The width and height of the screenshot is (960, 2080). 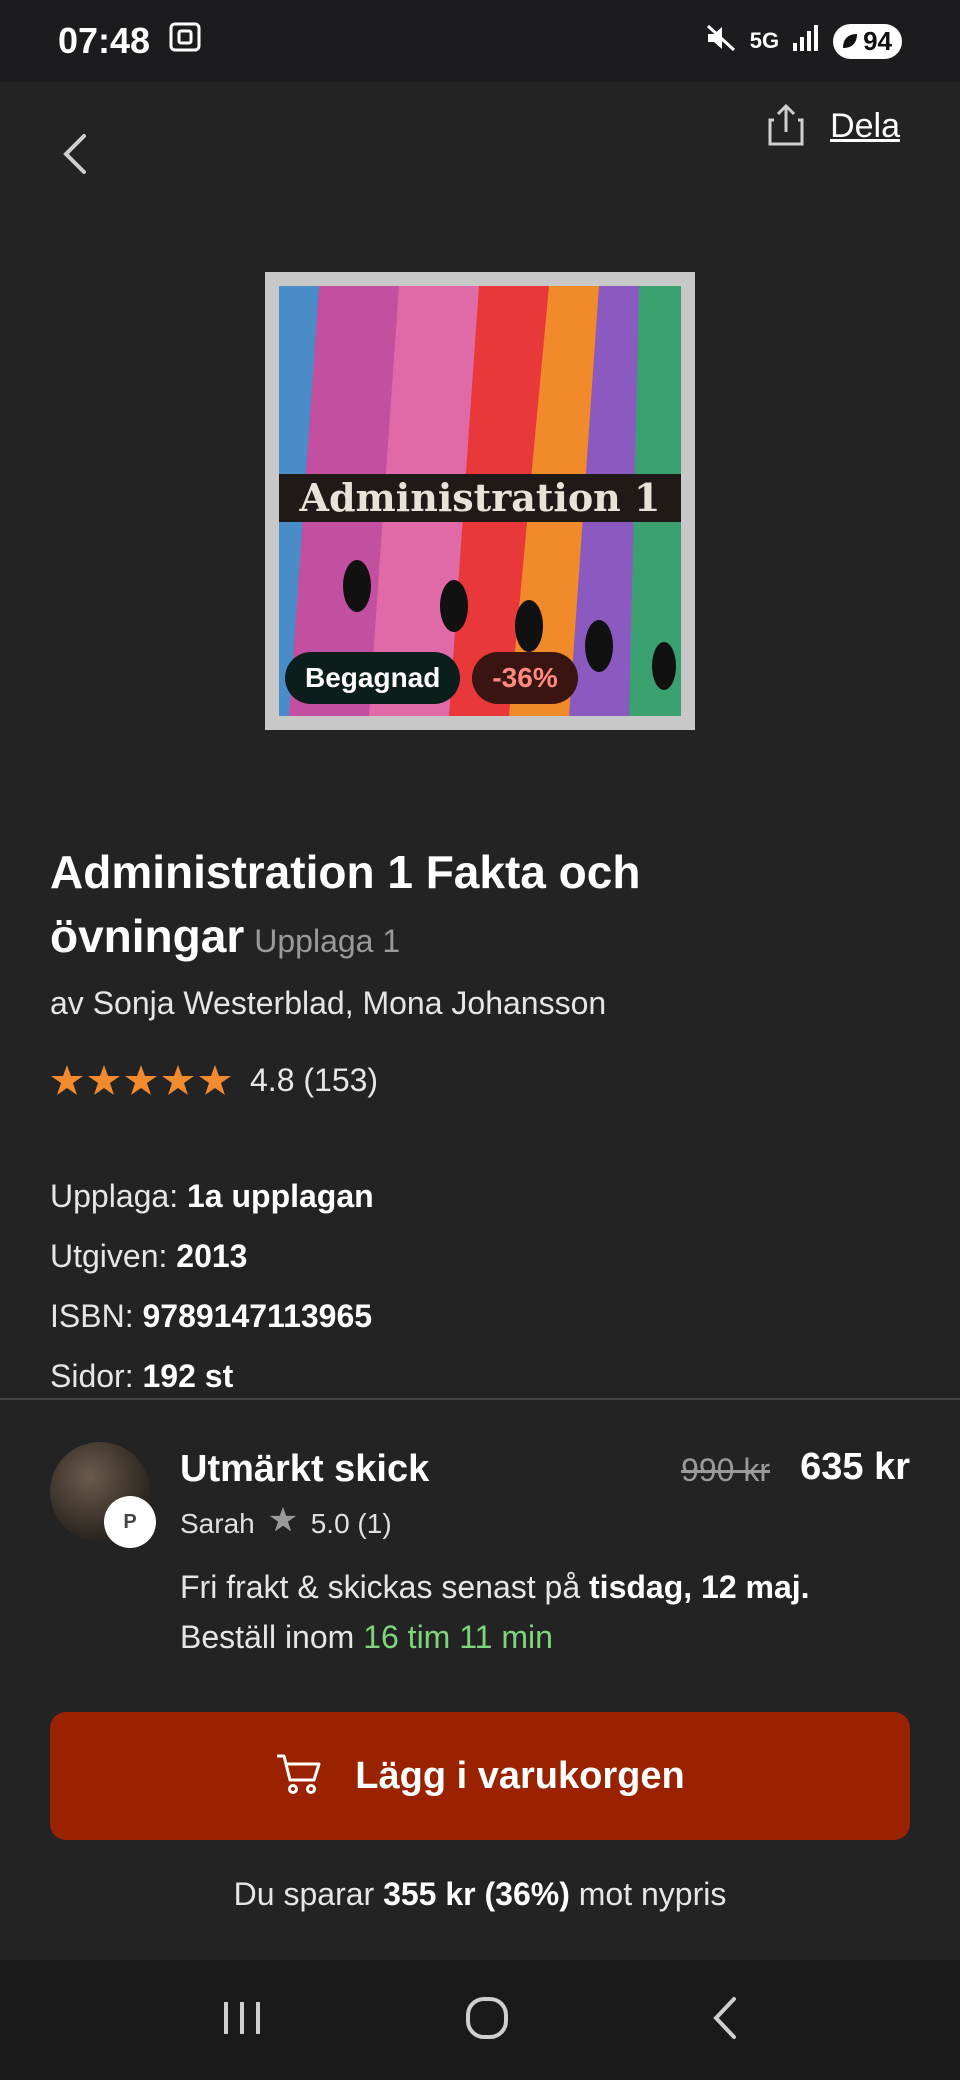 I want to click on rating-row: 4.8 (153), so click(x=214, y=1080).